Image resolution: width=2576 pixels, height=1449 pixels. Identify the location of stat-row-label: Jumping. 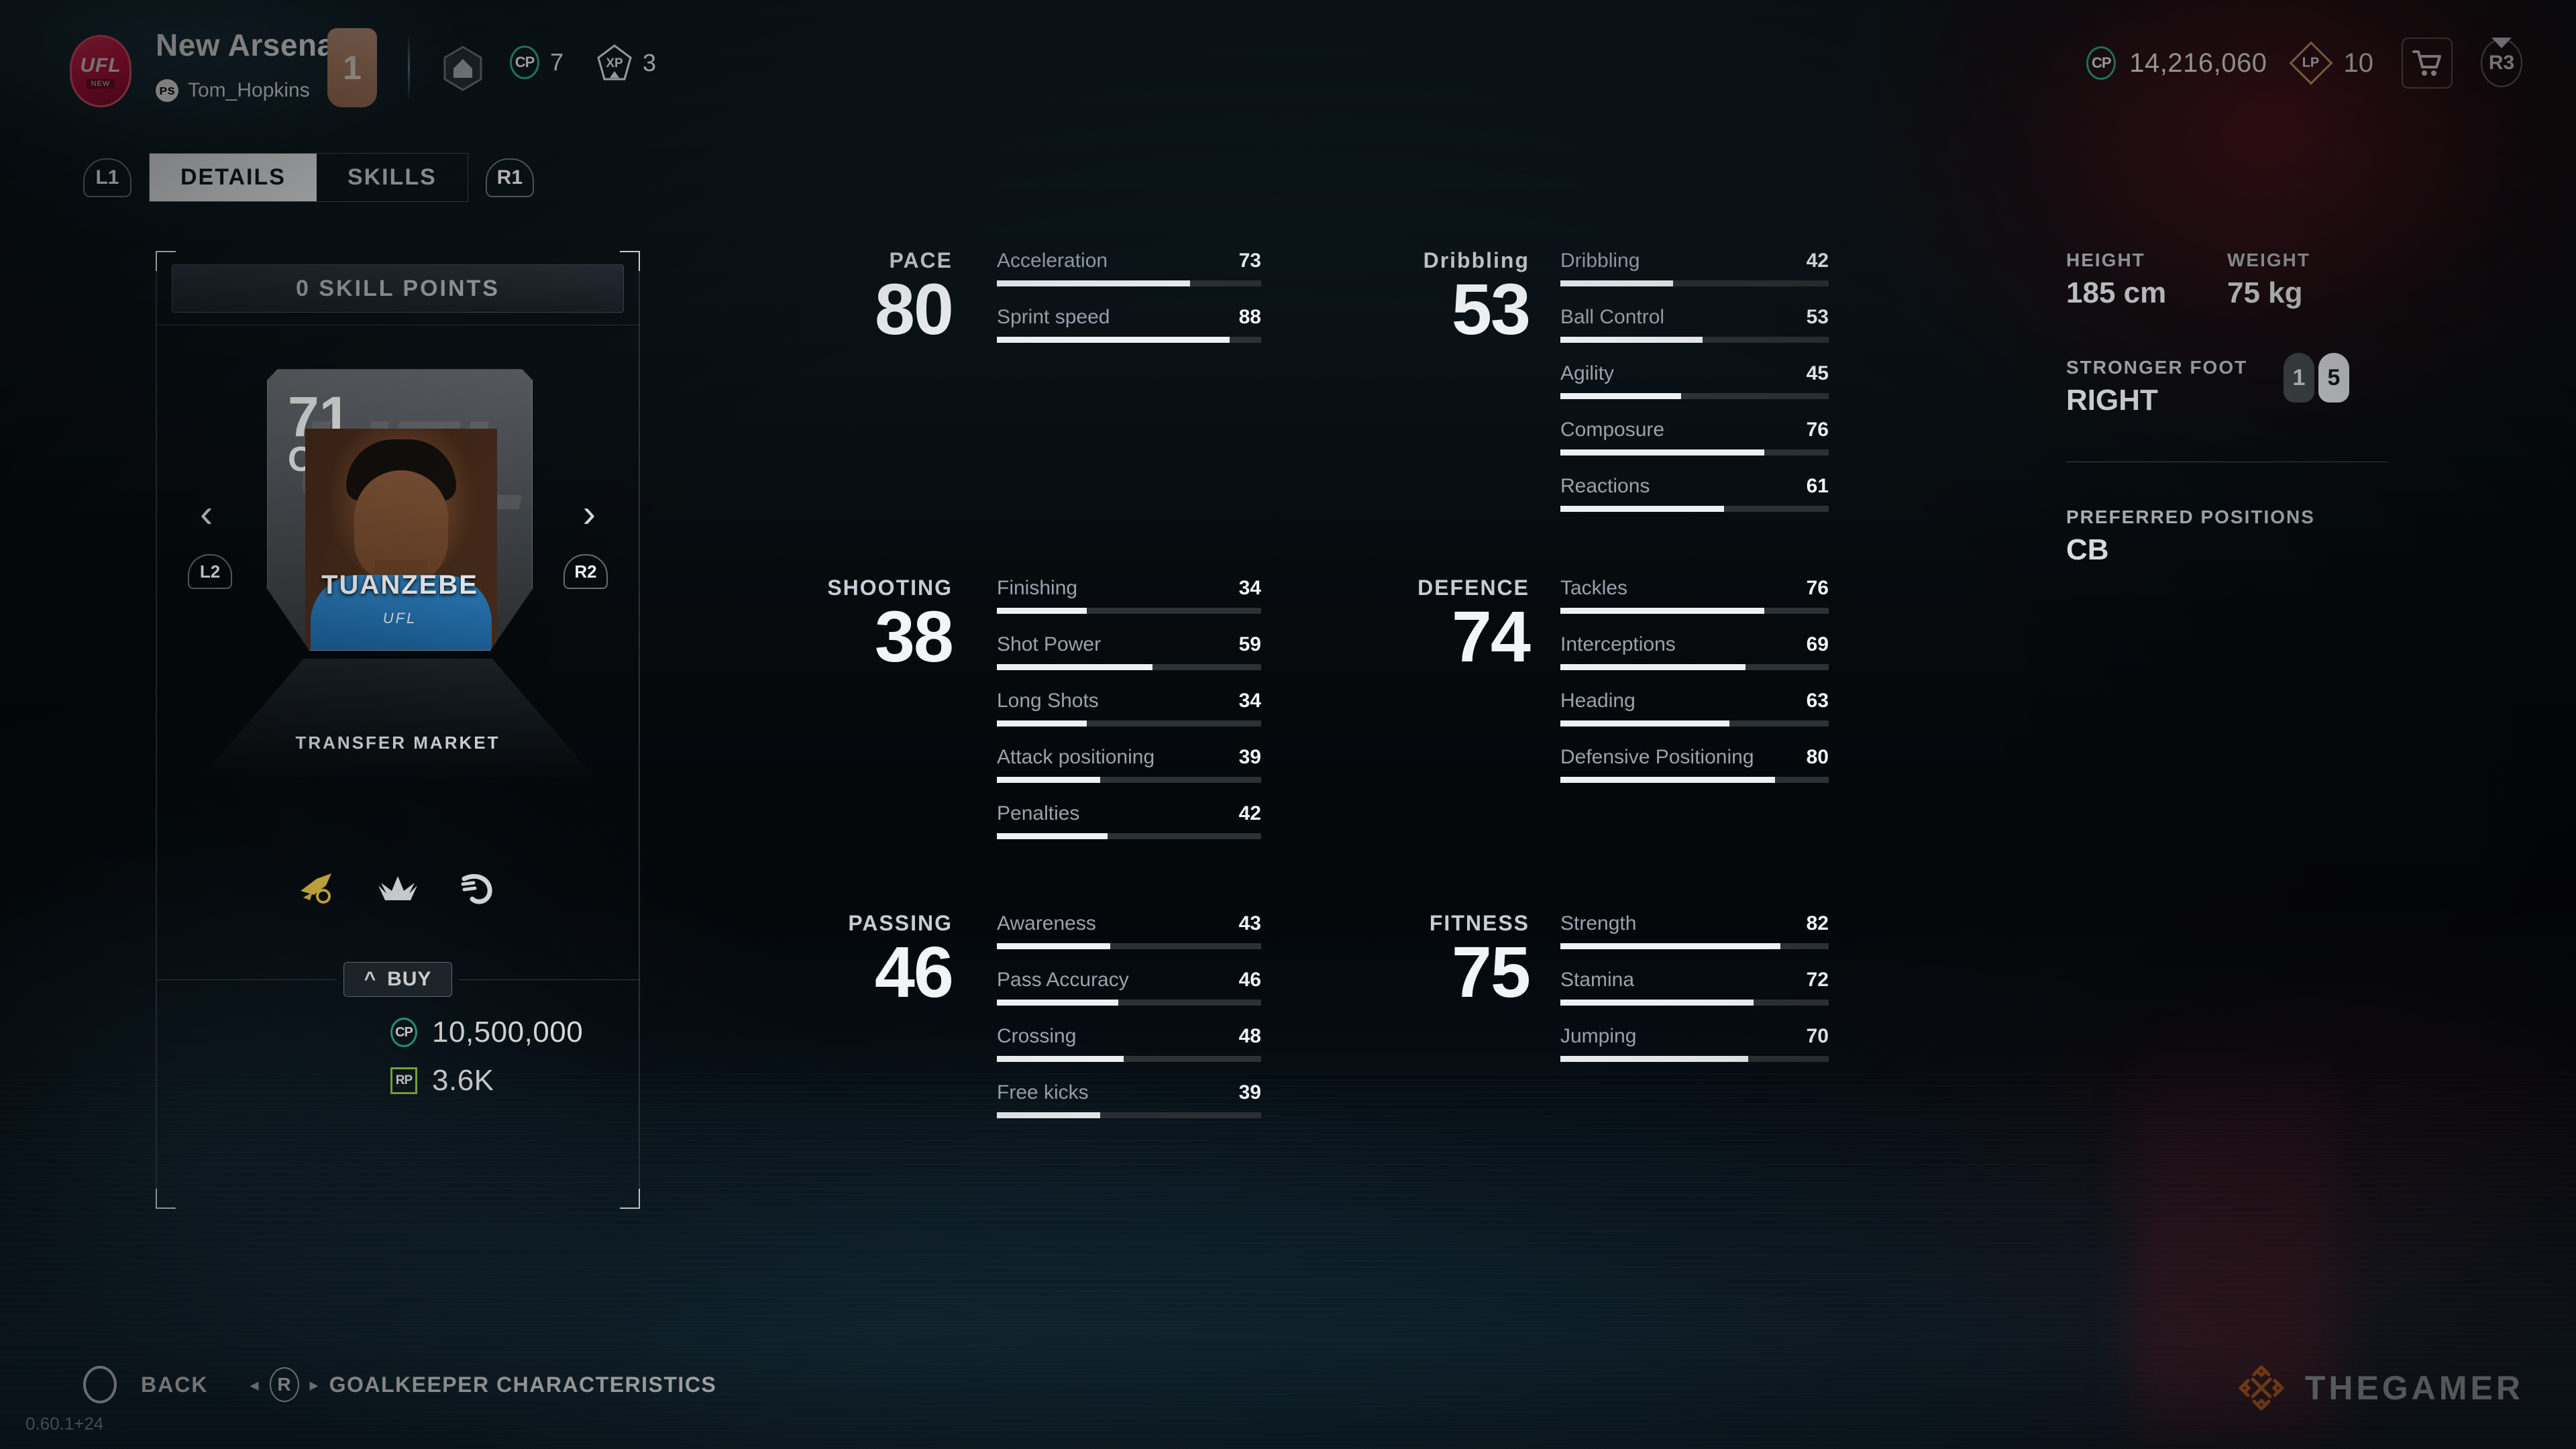
(1598, 1036).